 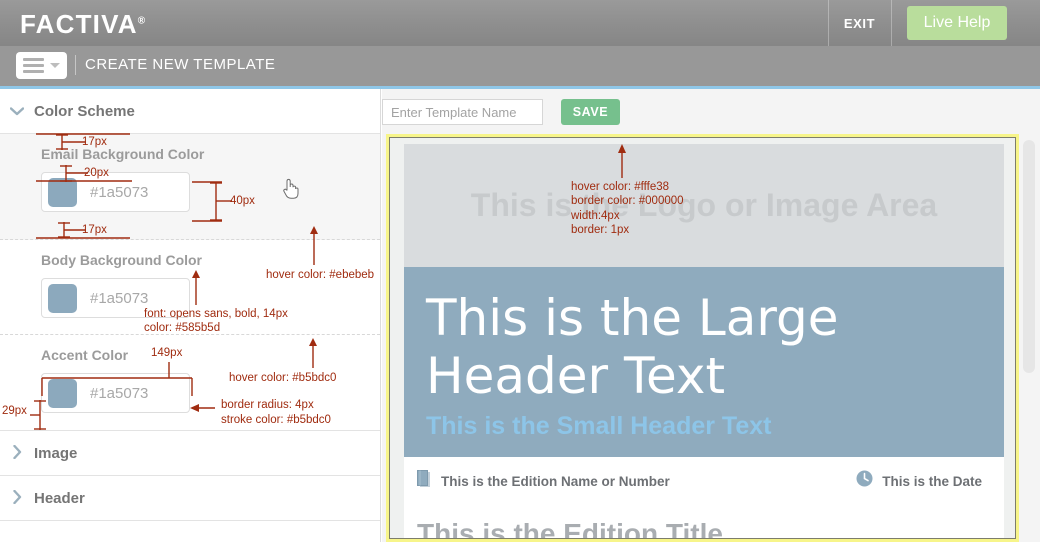 I want to click on logo-area-placeholder-text: This is the Logo or Image Area, so click(x=704, y=205).